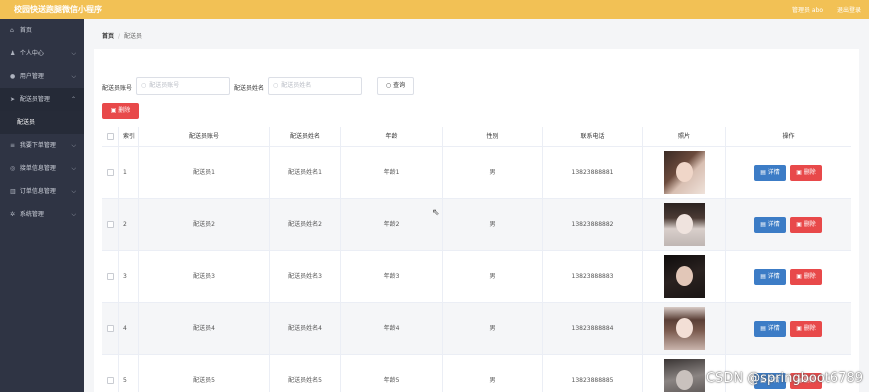  Describe the element at coordinates (13, 214) in the screenshot. I see `settings-icon: ✲` at that location.